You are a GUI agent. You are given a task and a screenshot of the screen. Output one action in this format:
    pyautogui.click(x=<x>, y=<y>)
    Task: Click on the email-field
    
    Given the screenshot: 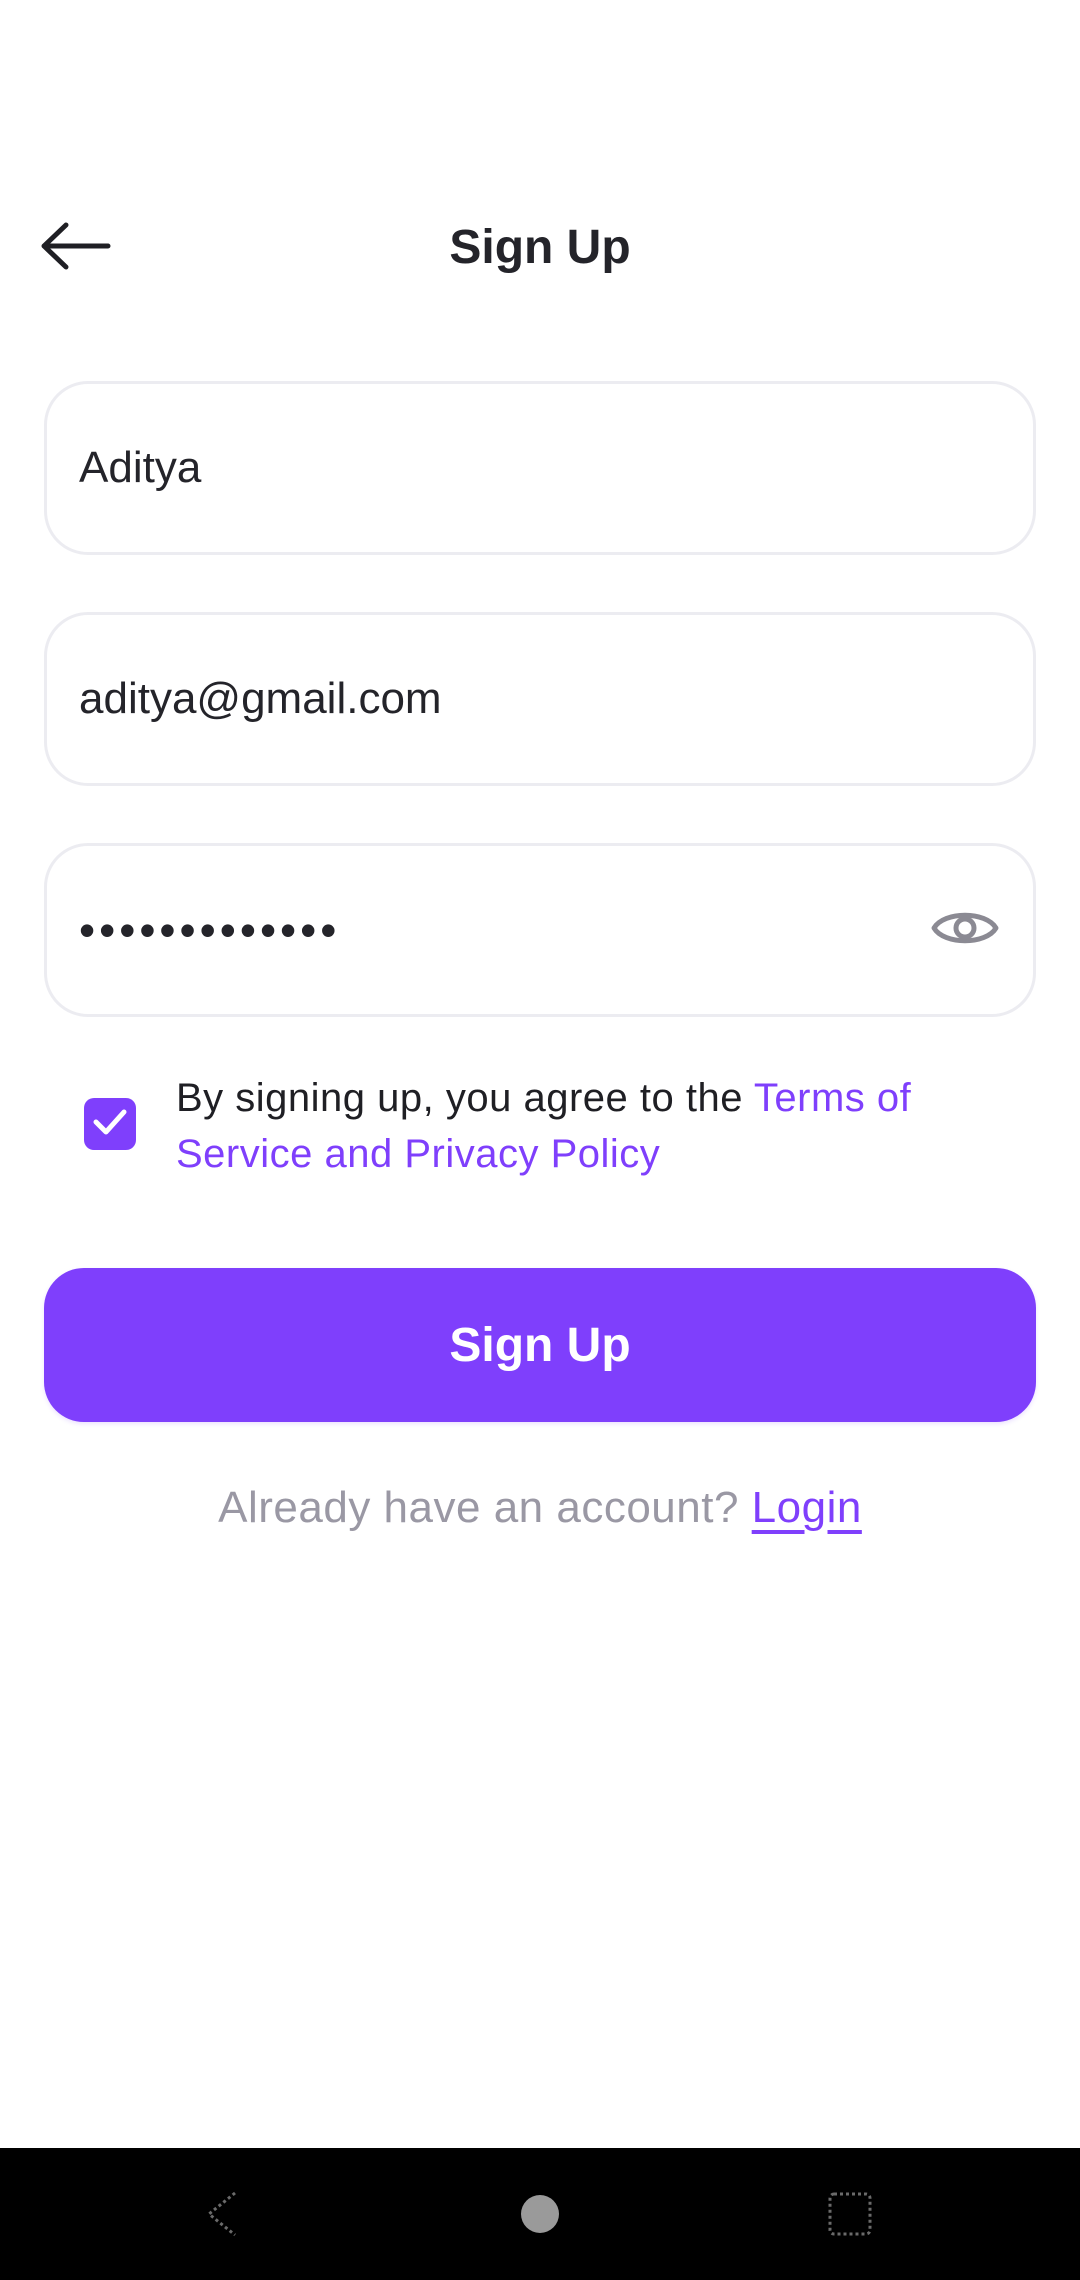 What is the action you would take?
    pyautogui.click(x=540, y=699)
    